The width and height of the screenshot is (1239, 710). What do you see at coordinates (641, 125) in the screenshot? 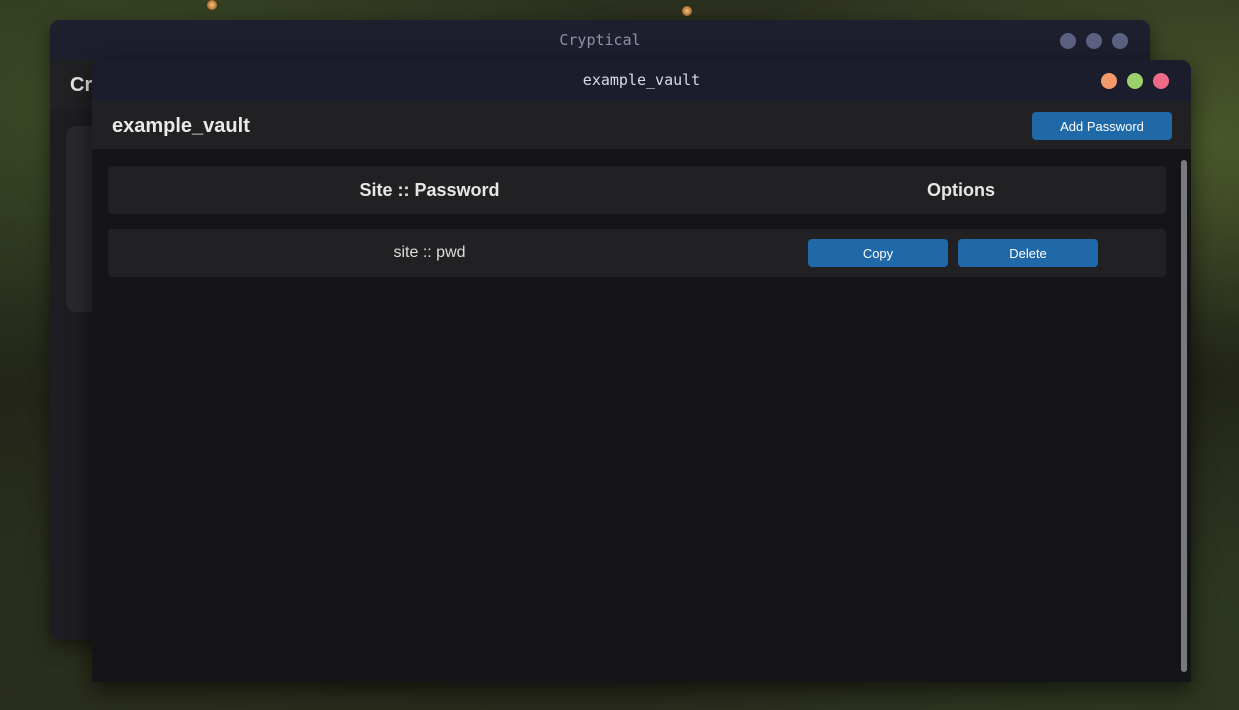
I see `vault-toolbar: example_vault Add Password` at bounding box center [641, 125].